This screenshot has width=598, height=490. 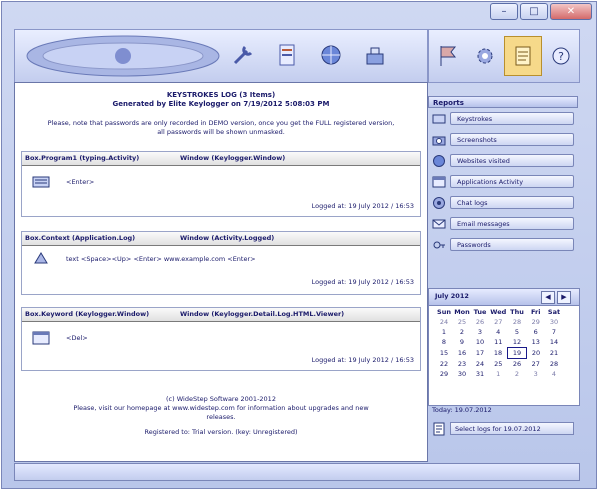 I want to click on tools-icon, so click(x=375, y=55).